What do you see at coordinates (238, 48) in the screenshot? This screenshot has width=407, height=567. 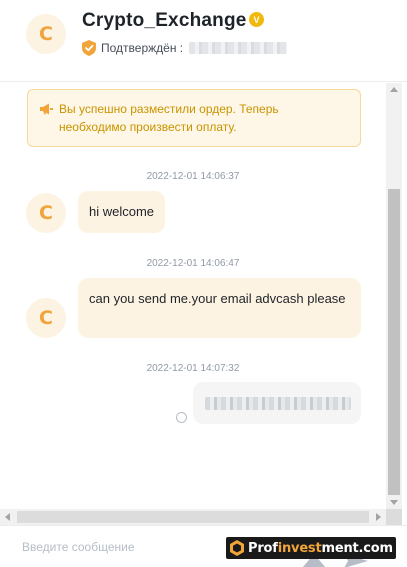 I see `redacted-real-name` at bounding box center [238, 48].